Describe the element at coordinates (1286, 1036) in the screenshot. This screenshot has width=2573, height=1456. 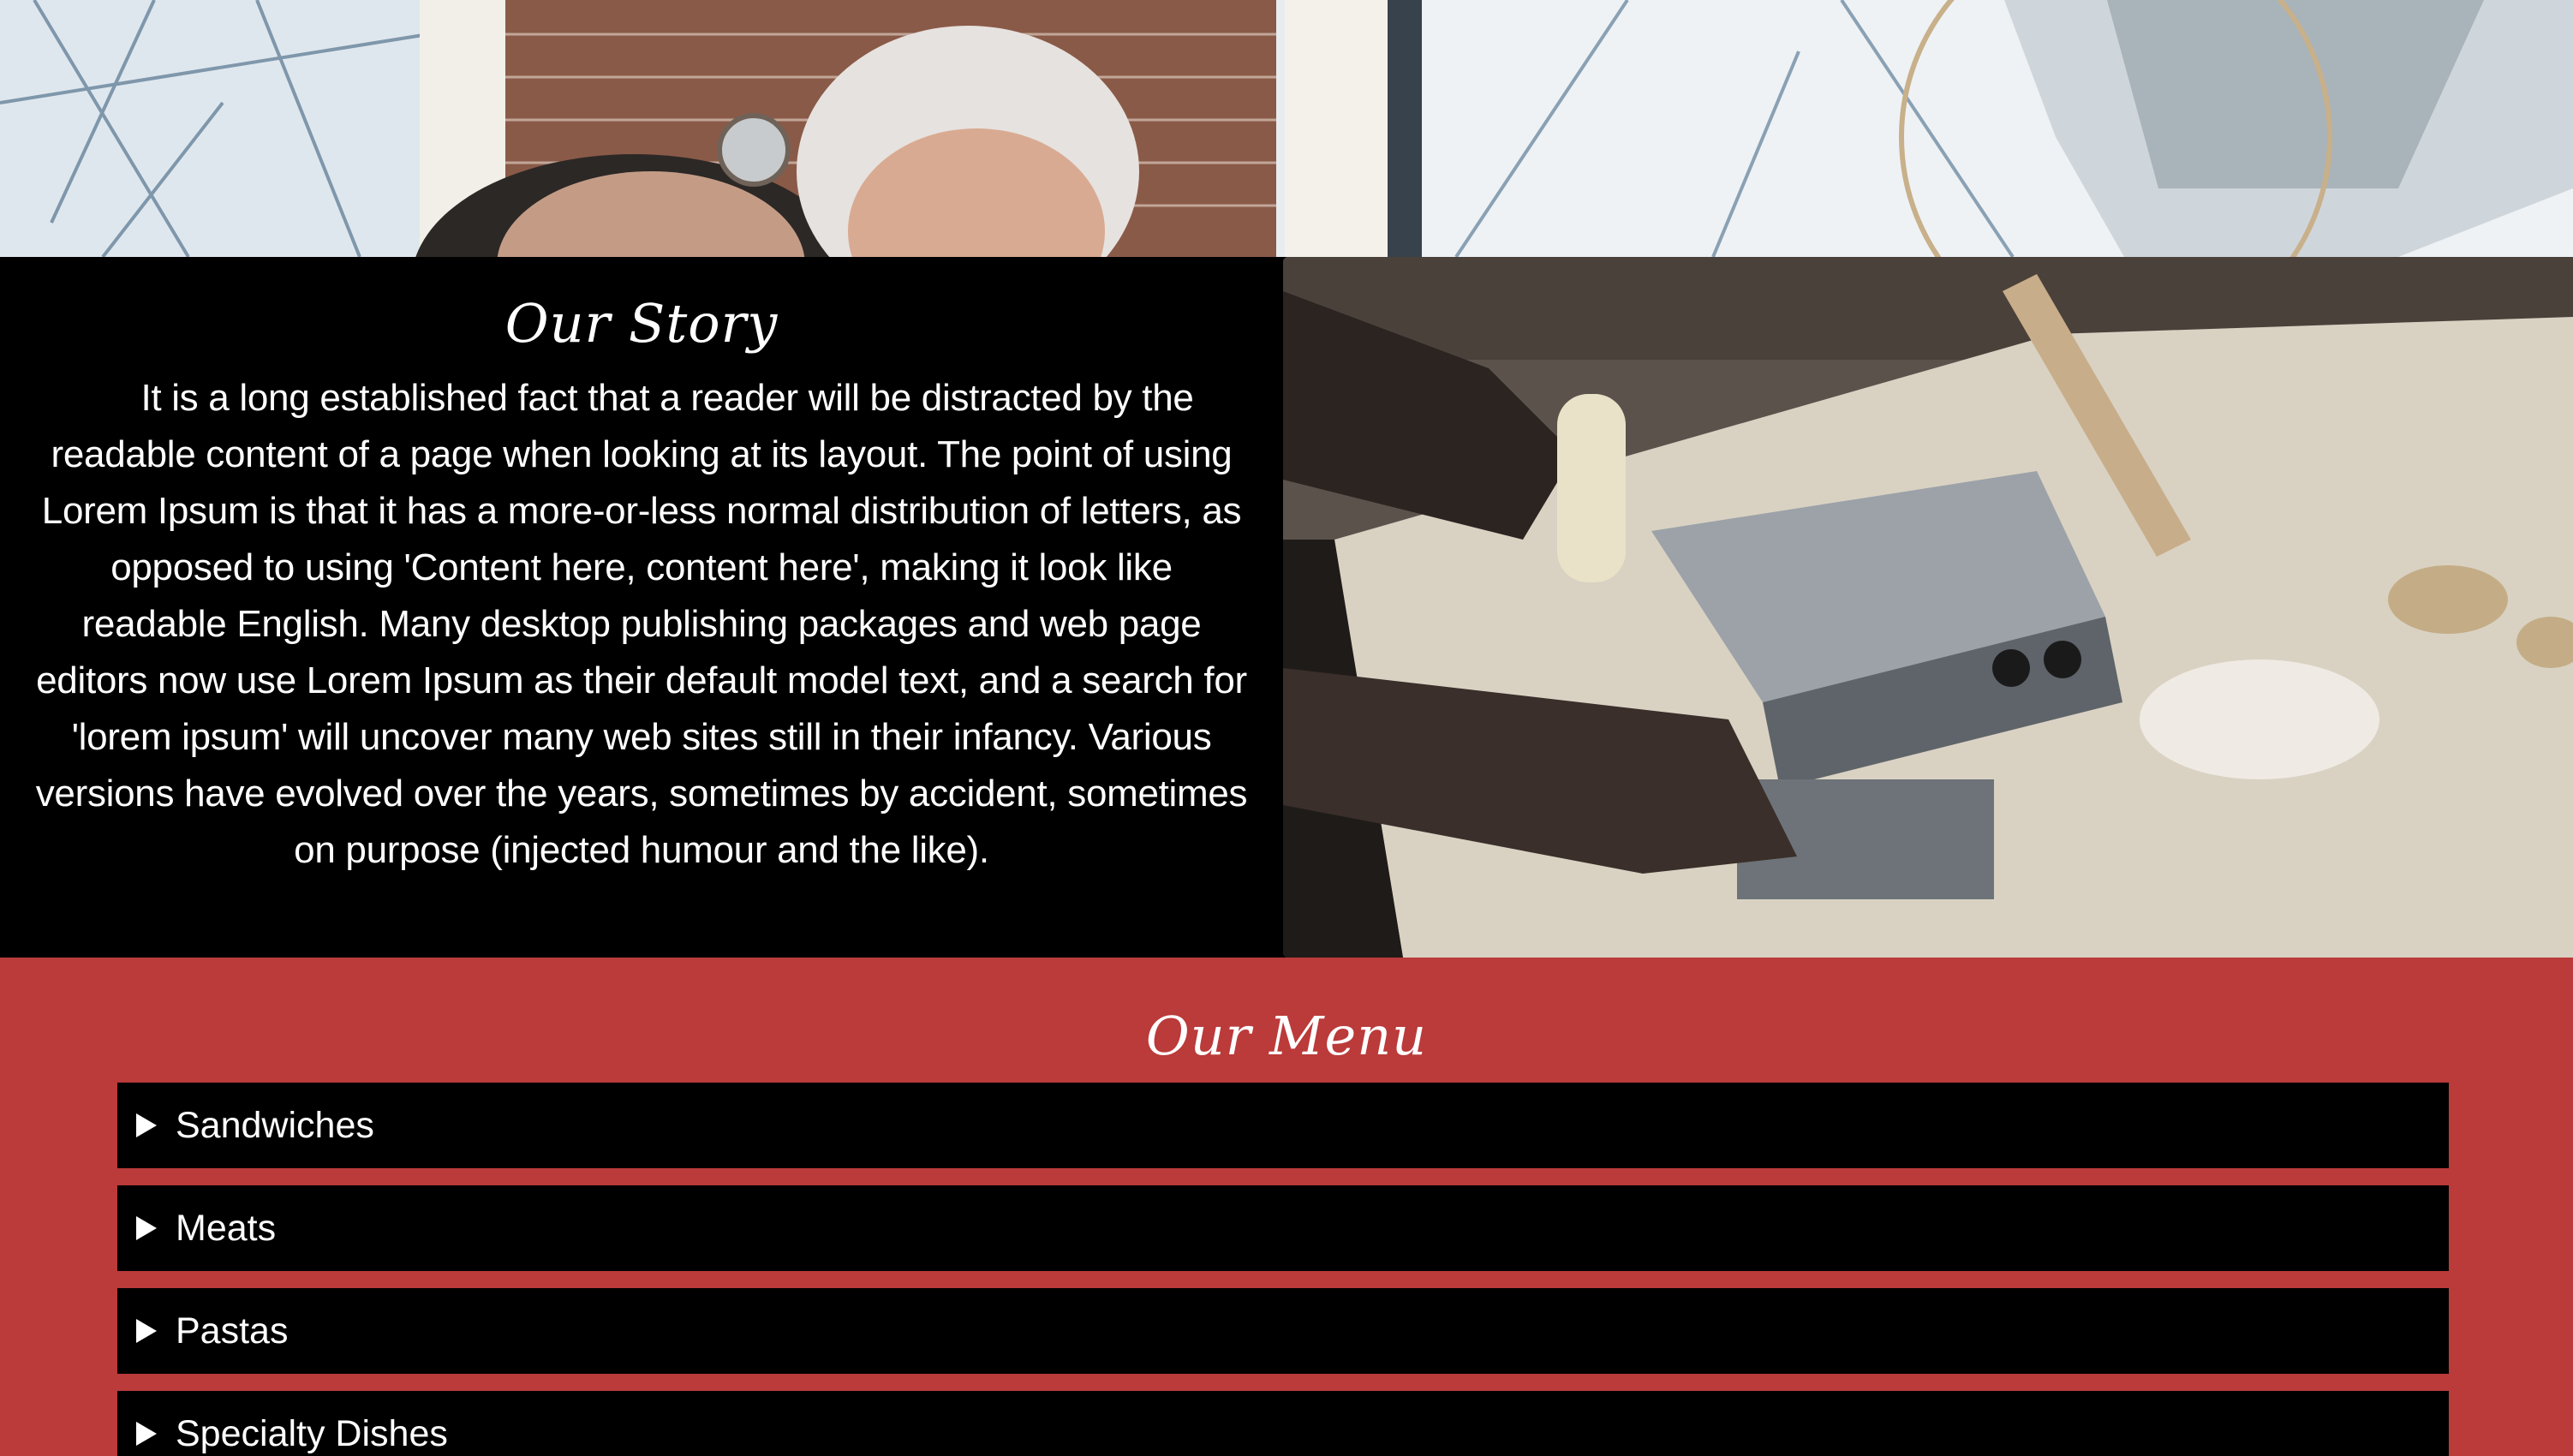
I see `our-menu-title: Our Menu` at that location.